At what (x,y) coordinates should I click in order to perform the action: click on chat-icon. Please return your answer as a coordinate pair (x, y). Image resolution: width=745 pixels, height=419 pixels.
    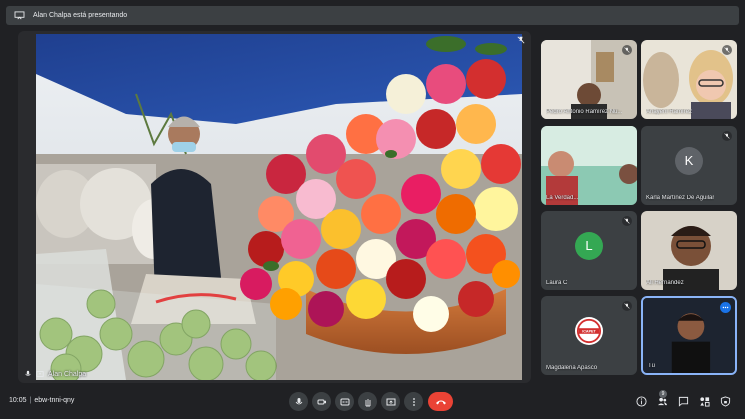
    Looking at the image, I should click on (683, 401).